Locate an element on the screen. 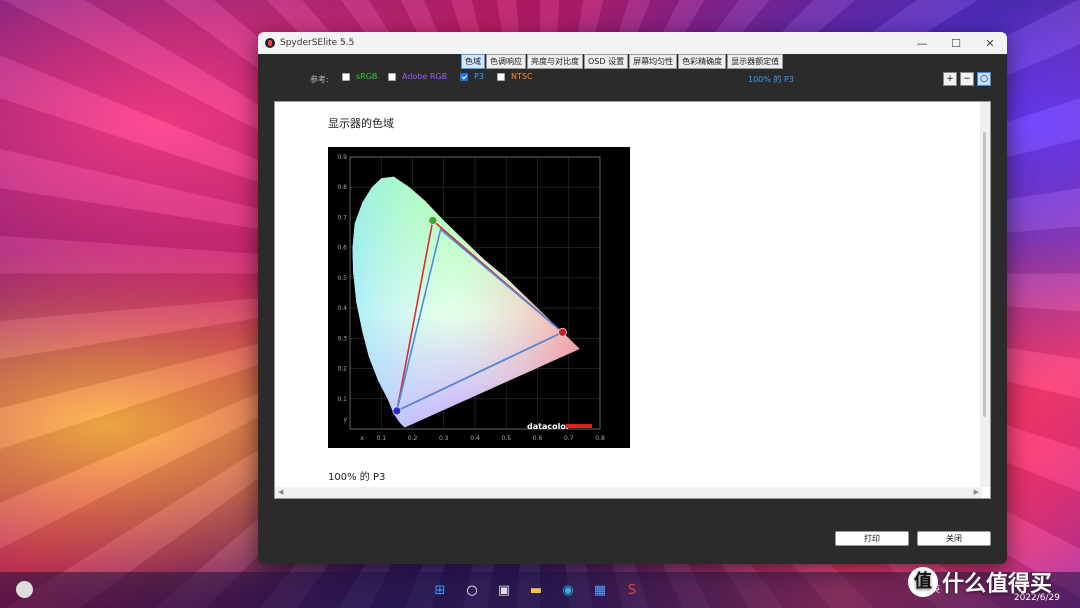 This screenshot has height=608, width=1080. horizontal-scrollbar: ◀ ▶ is located at coordinates (628, 492).